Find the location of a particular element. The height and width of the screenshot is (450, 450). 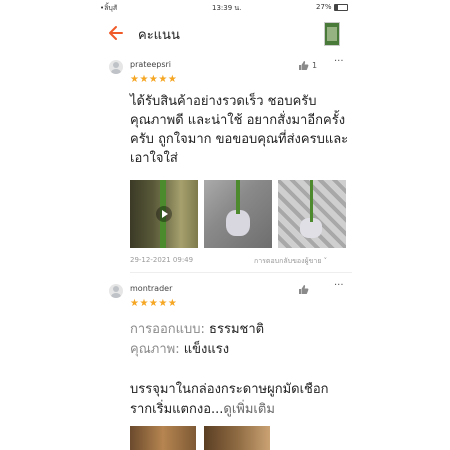

back-arrow-icon is located at coordinates (115, 33).